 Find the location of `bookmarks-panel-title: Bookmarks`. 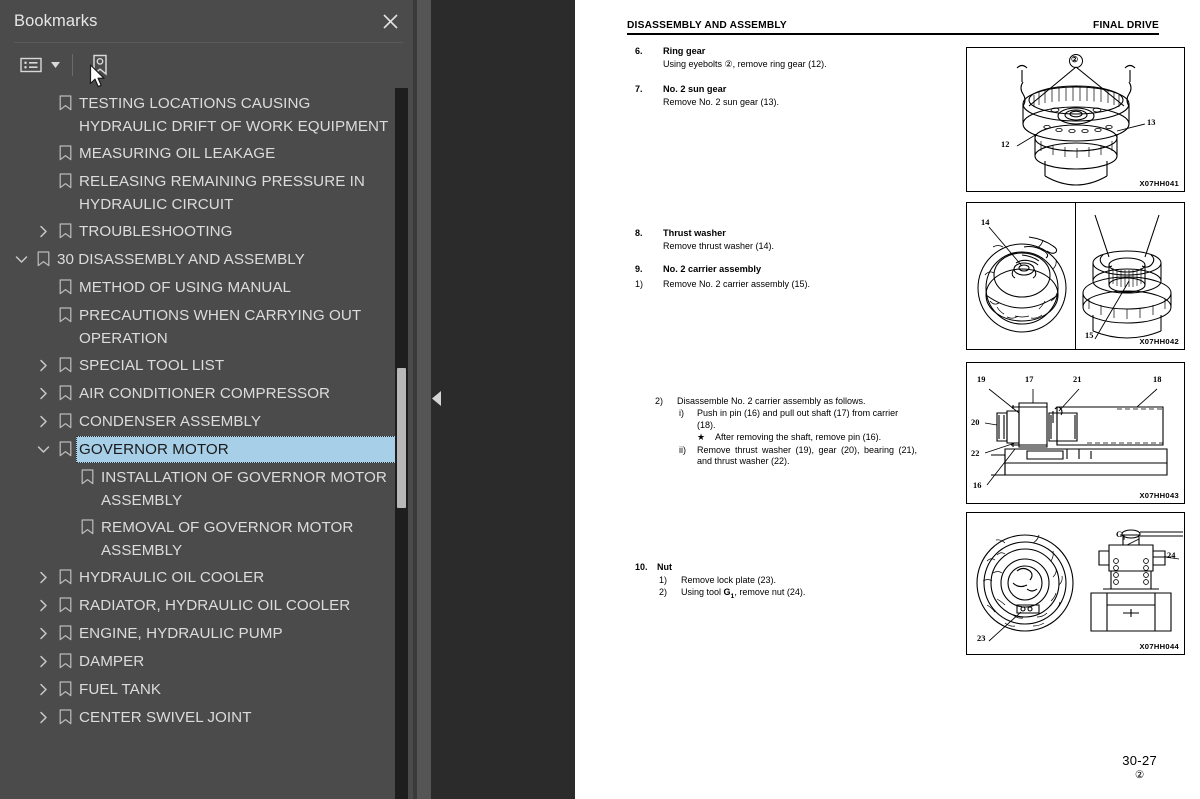

bookmarks-panel-title: Bookmarks is located at coordinates (56, 20).